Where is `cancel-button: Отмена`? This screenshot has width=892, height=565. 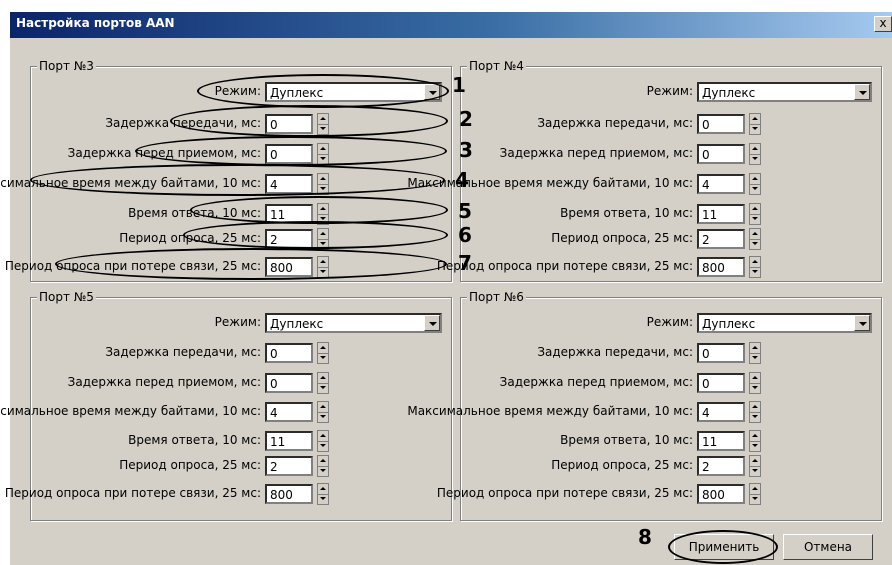
cancel-button: Отмена is located at coordinates (828, 547).